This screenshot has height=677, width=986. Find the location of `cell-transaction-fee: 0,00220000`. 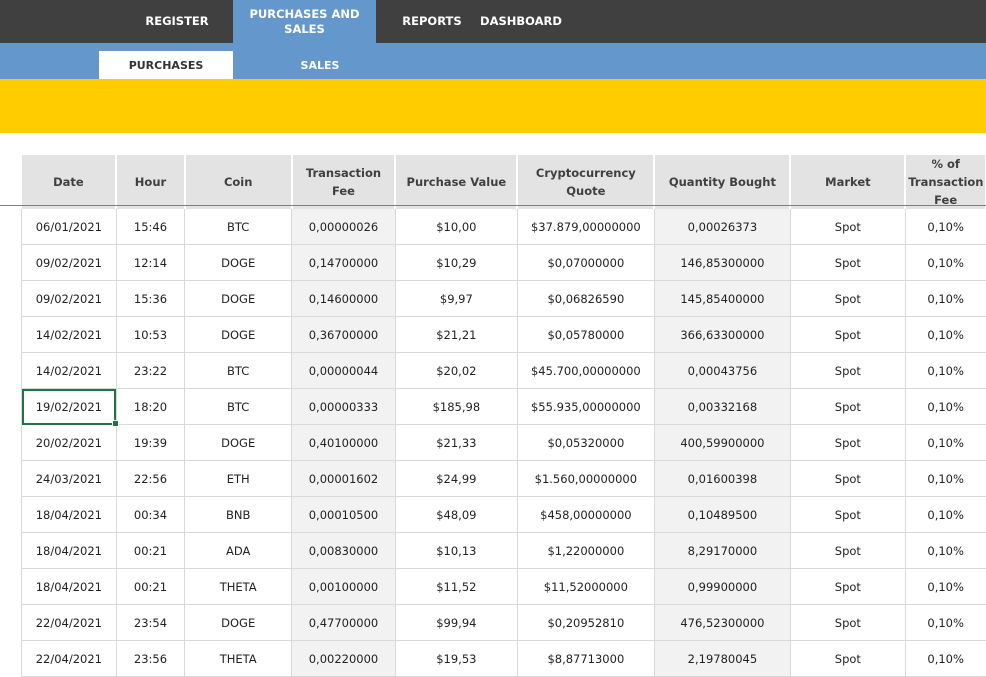

cell-transaction-fee: 0,00220000 is located at coordinates (344, 659).